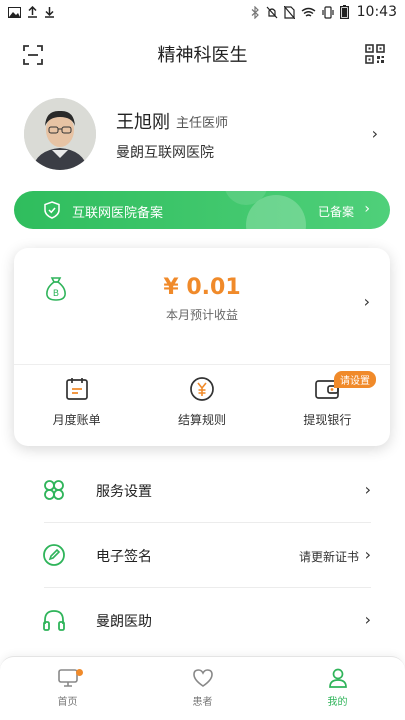 This screenshot has height=720, width=405. What do you see at coordinates (328, 12) in the screenshot?
I see `vibrate-icon` at bounding box center [328, 12].